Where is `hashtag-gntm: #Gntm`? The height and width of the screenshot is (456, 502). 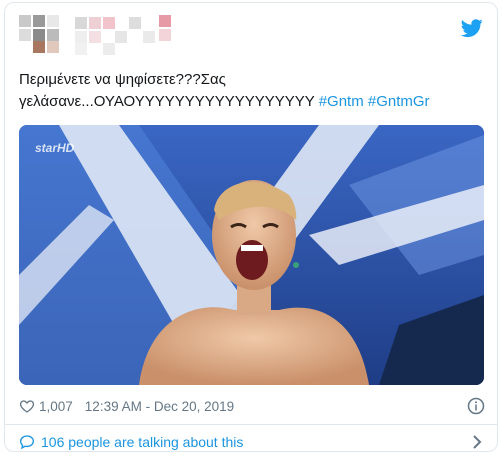
hashtag-gntm: #Gntm is located at coordinates (341, 101).